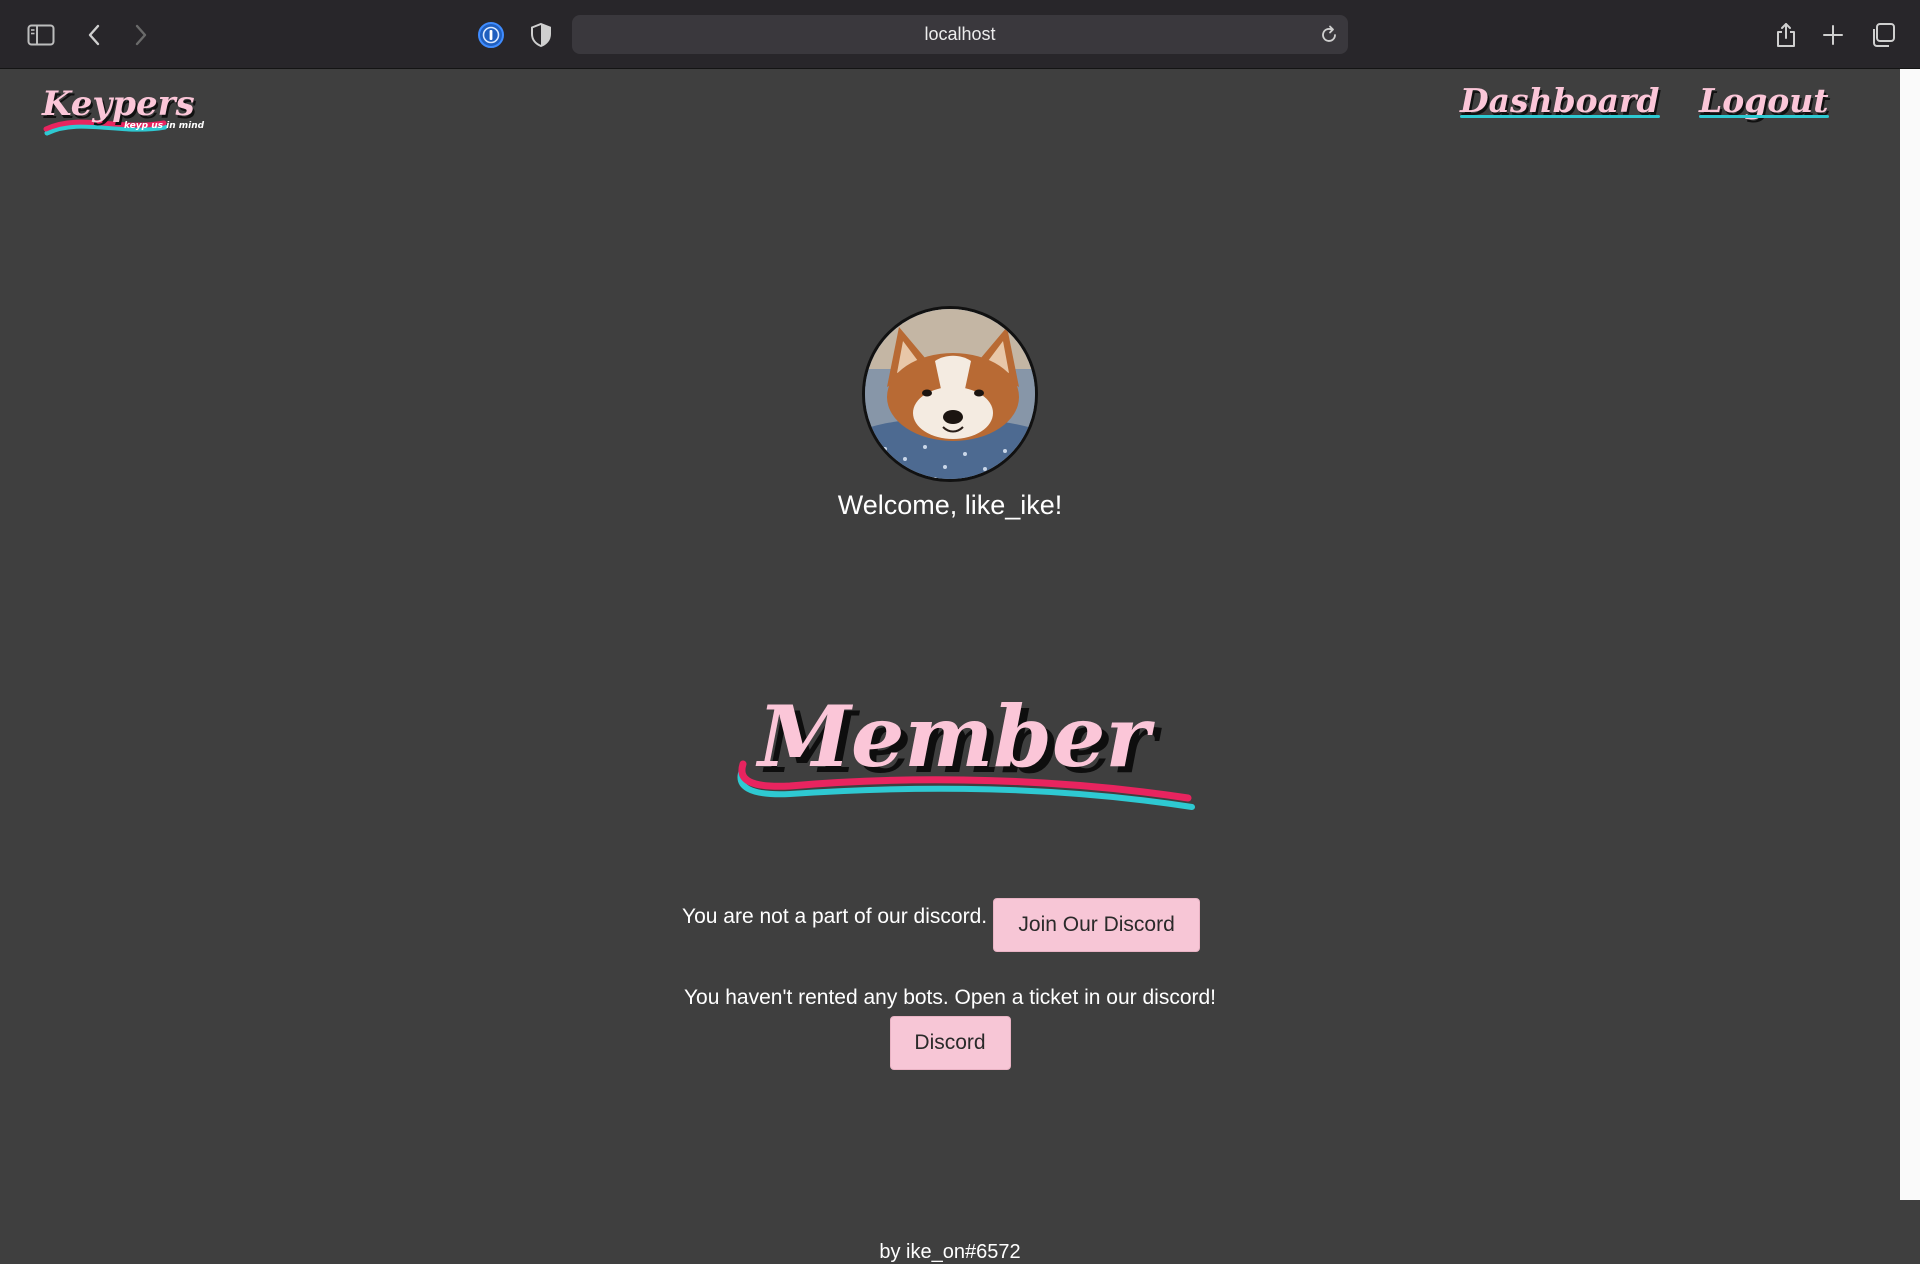 The image size is (1920, 1264). I want to click on role-title: Member, so click(955, 736).